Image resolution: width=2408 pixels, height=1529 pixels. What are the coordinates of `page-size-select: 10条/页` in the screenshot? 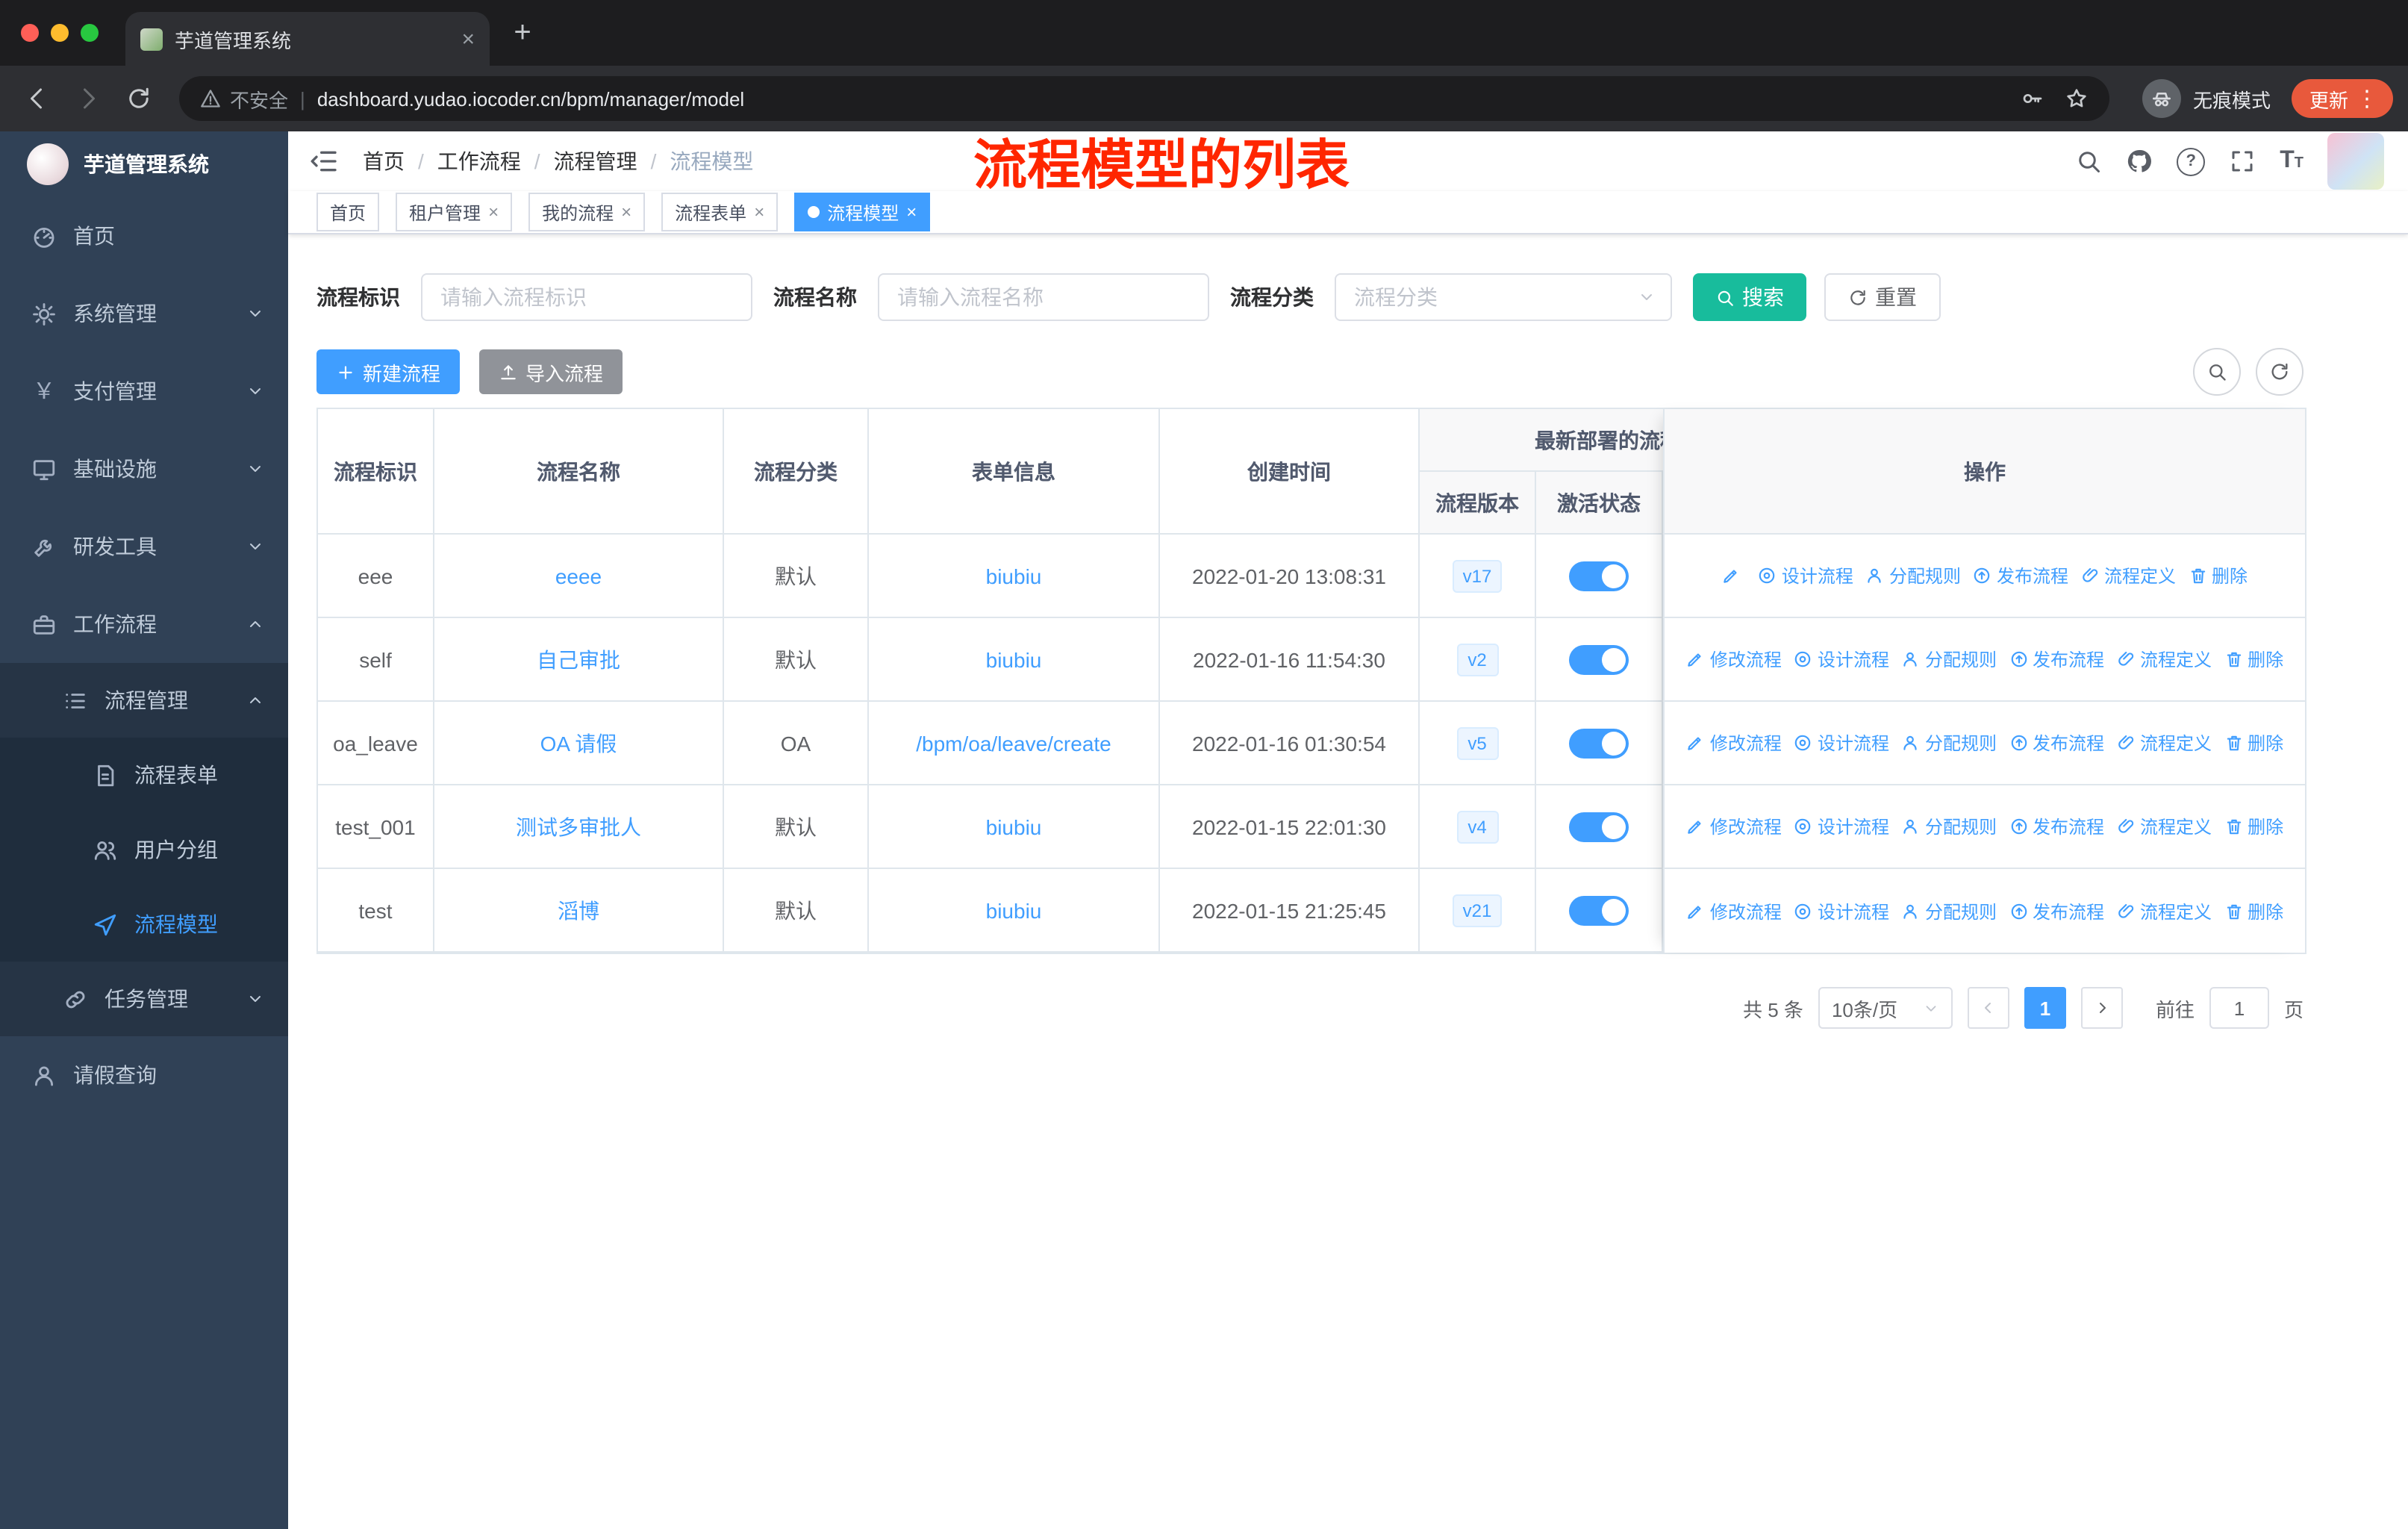 It's located at (1885, 1008).